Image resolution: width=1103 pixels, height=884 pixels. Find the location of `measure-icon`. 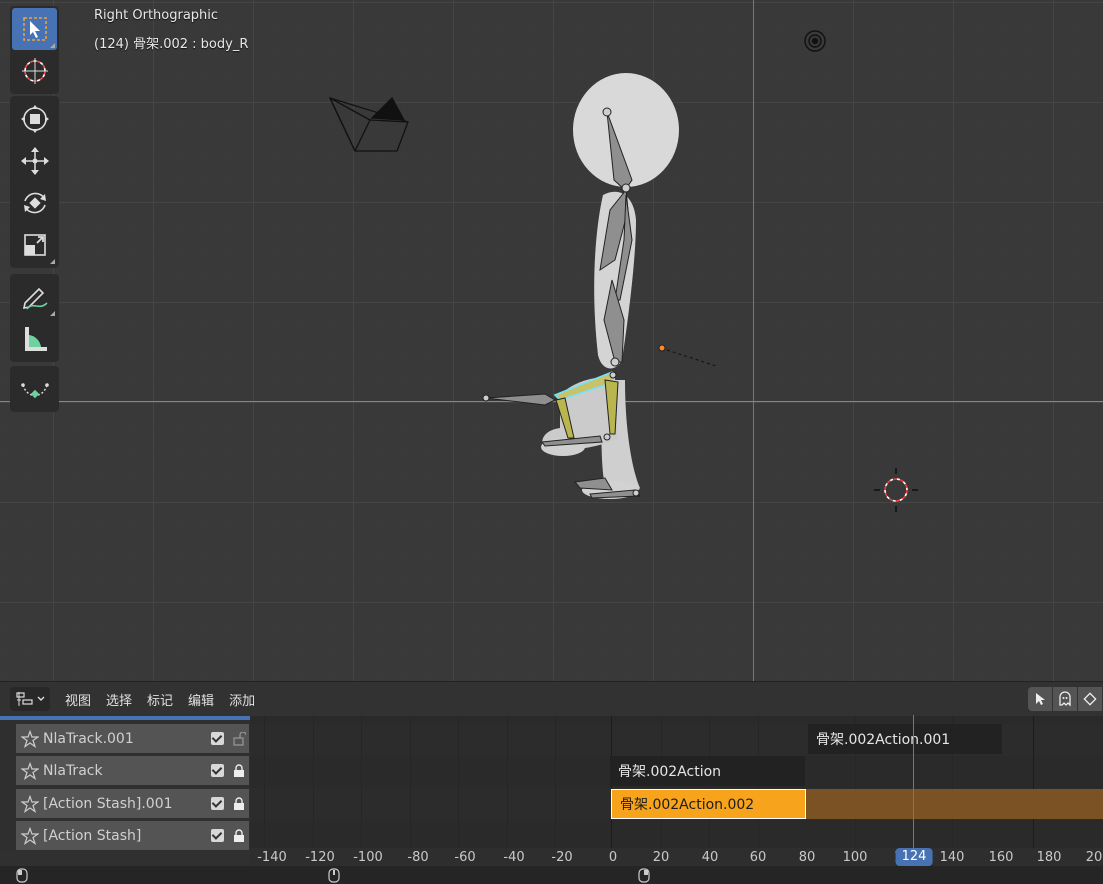

measure-icon is located at coordinates (34, 339).